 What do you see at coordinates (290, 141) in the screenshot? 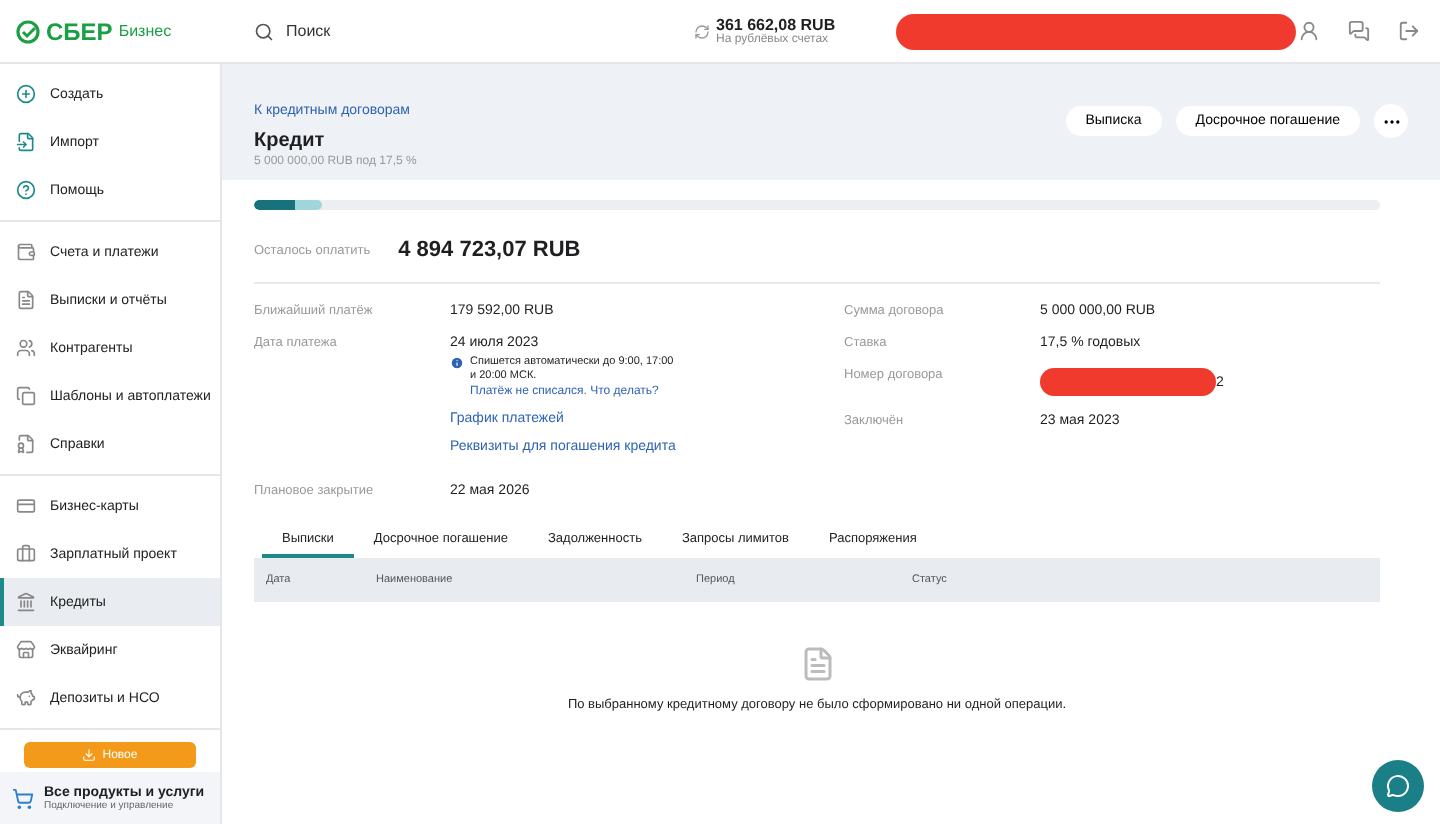
I see `page-title: Кредит` at bounding box center [290, 141].